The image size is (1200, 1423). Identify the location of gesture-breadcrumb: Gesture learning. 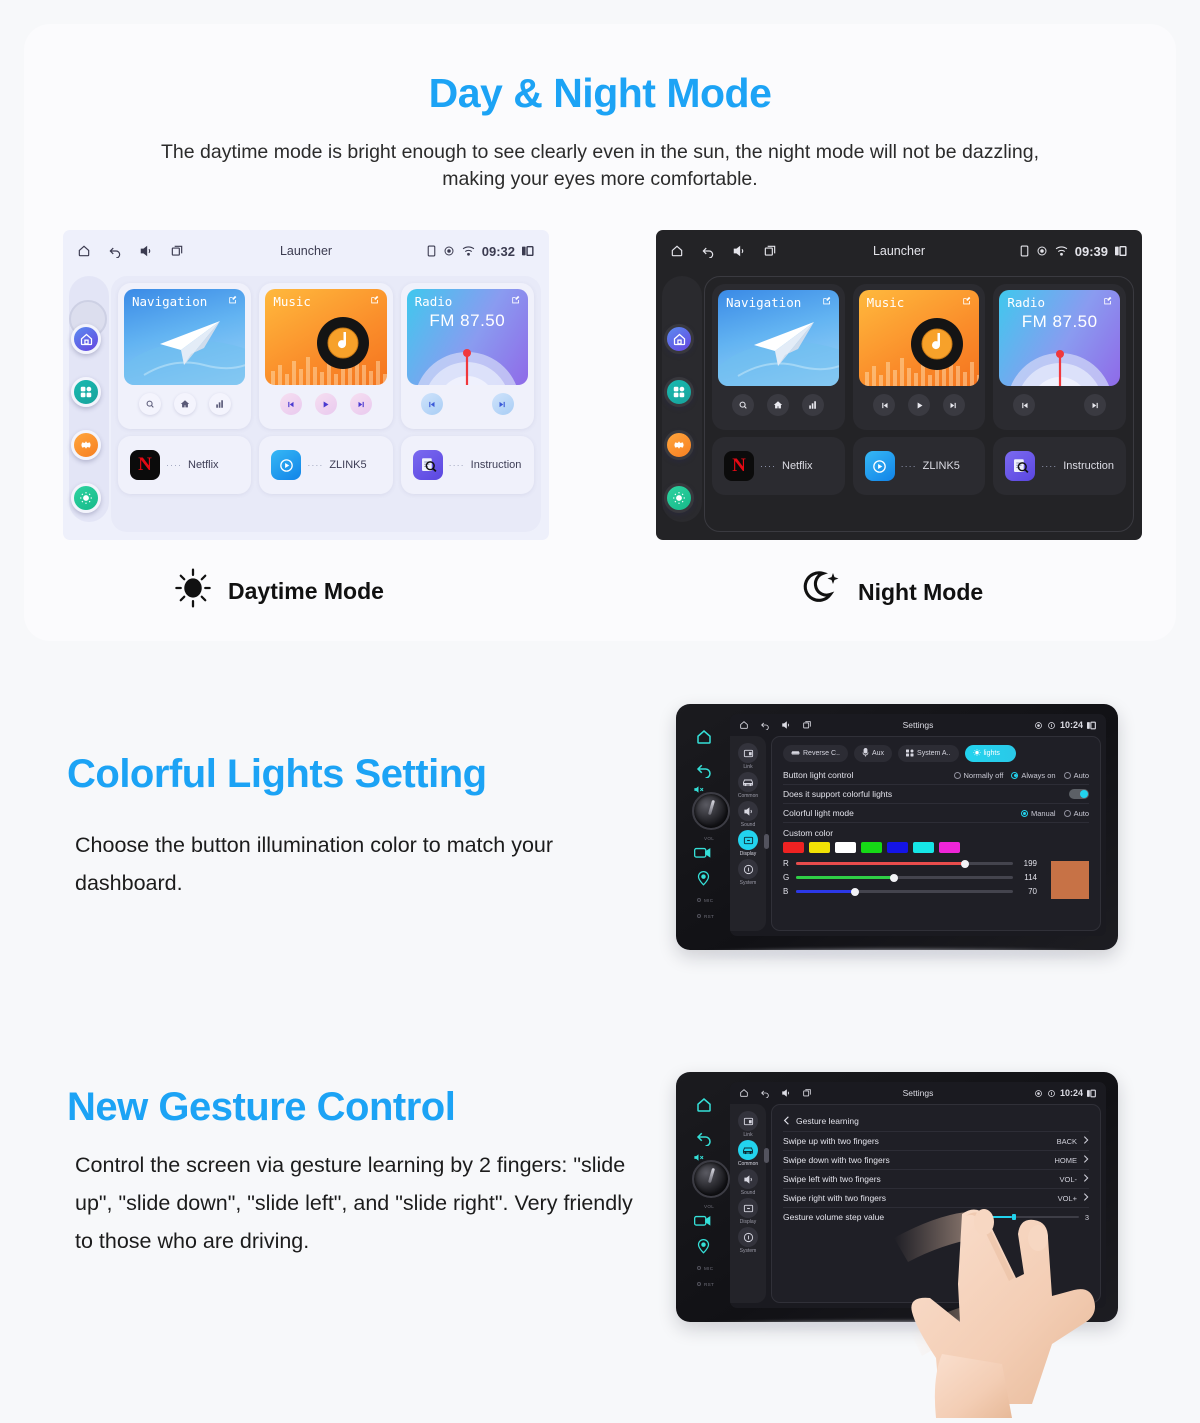
(936, 1121).